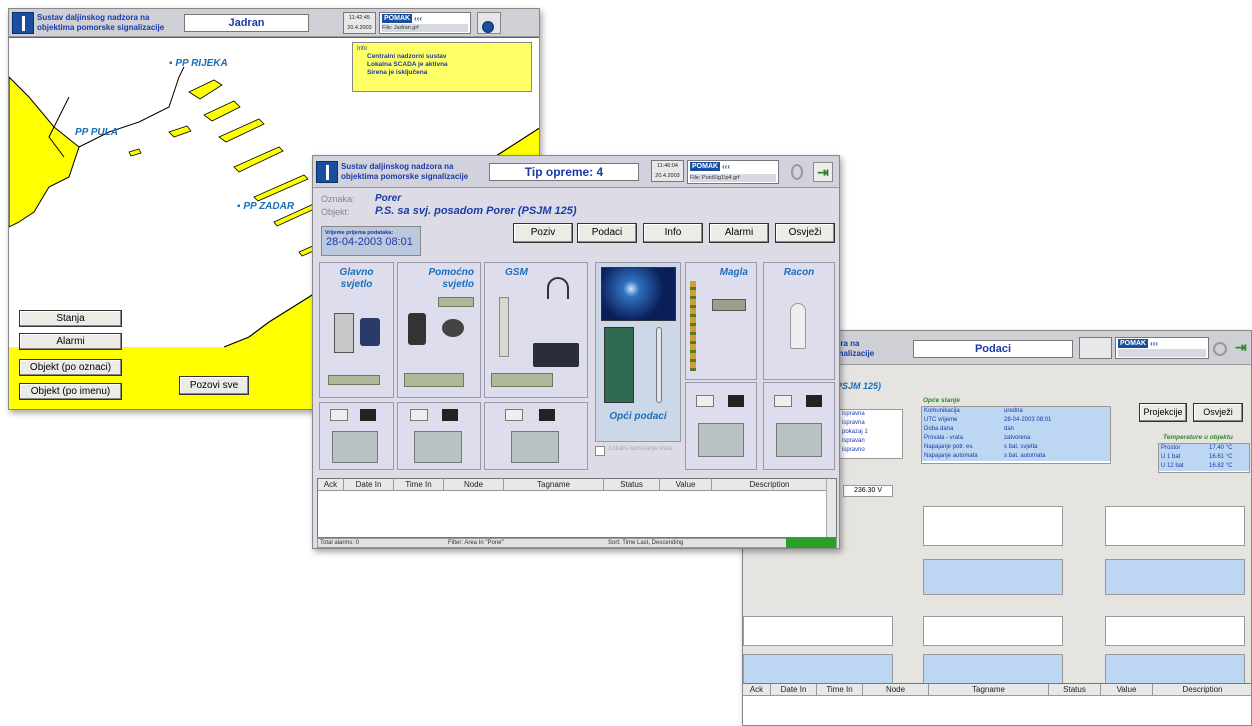  Describe the element at coordinates (354, 380) in the screenshot. I see `status-tag` at that location.